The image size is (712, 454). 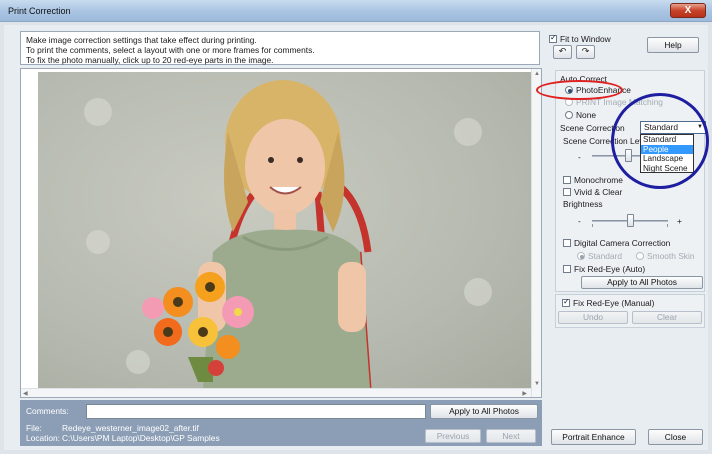 I want to click on rotate-left-button: ↶, so click(x=562, y=52).